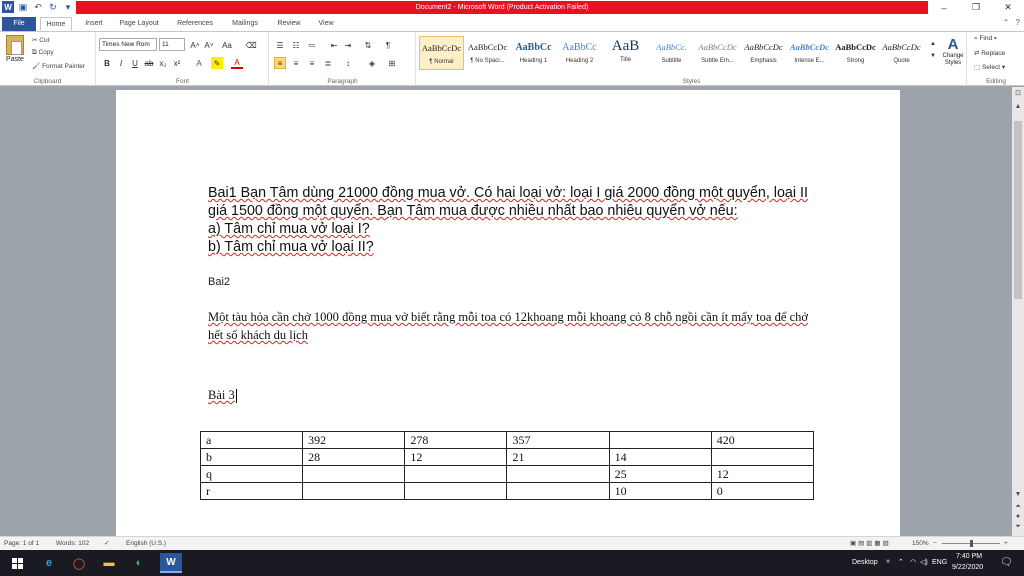 The height and width of the screenshot is (576, 1024). What do you see at coordinates (17, 563) in the screenshot?
I see `start-button` at bounding box center [17, 563].